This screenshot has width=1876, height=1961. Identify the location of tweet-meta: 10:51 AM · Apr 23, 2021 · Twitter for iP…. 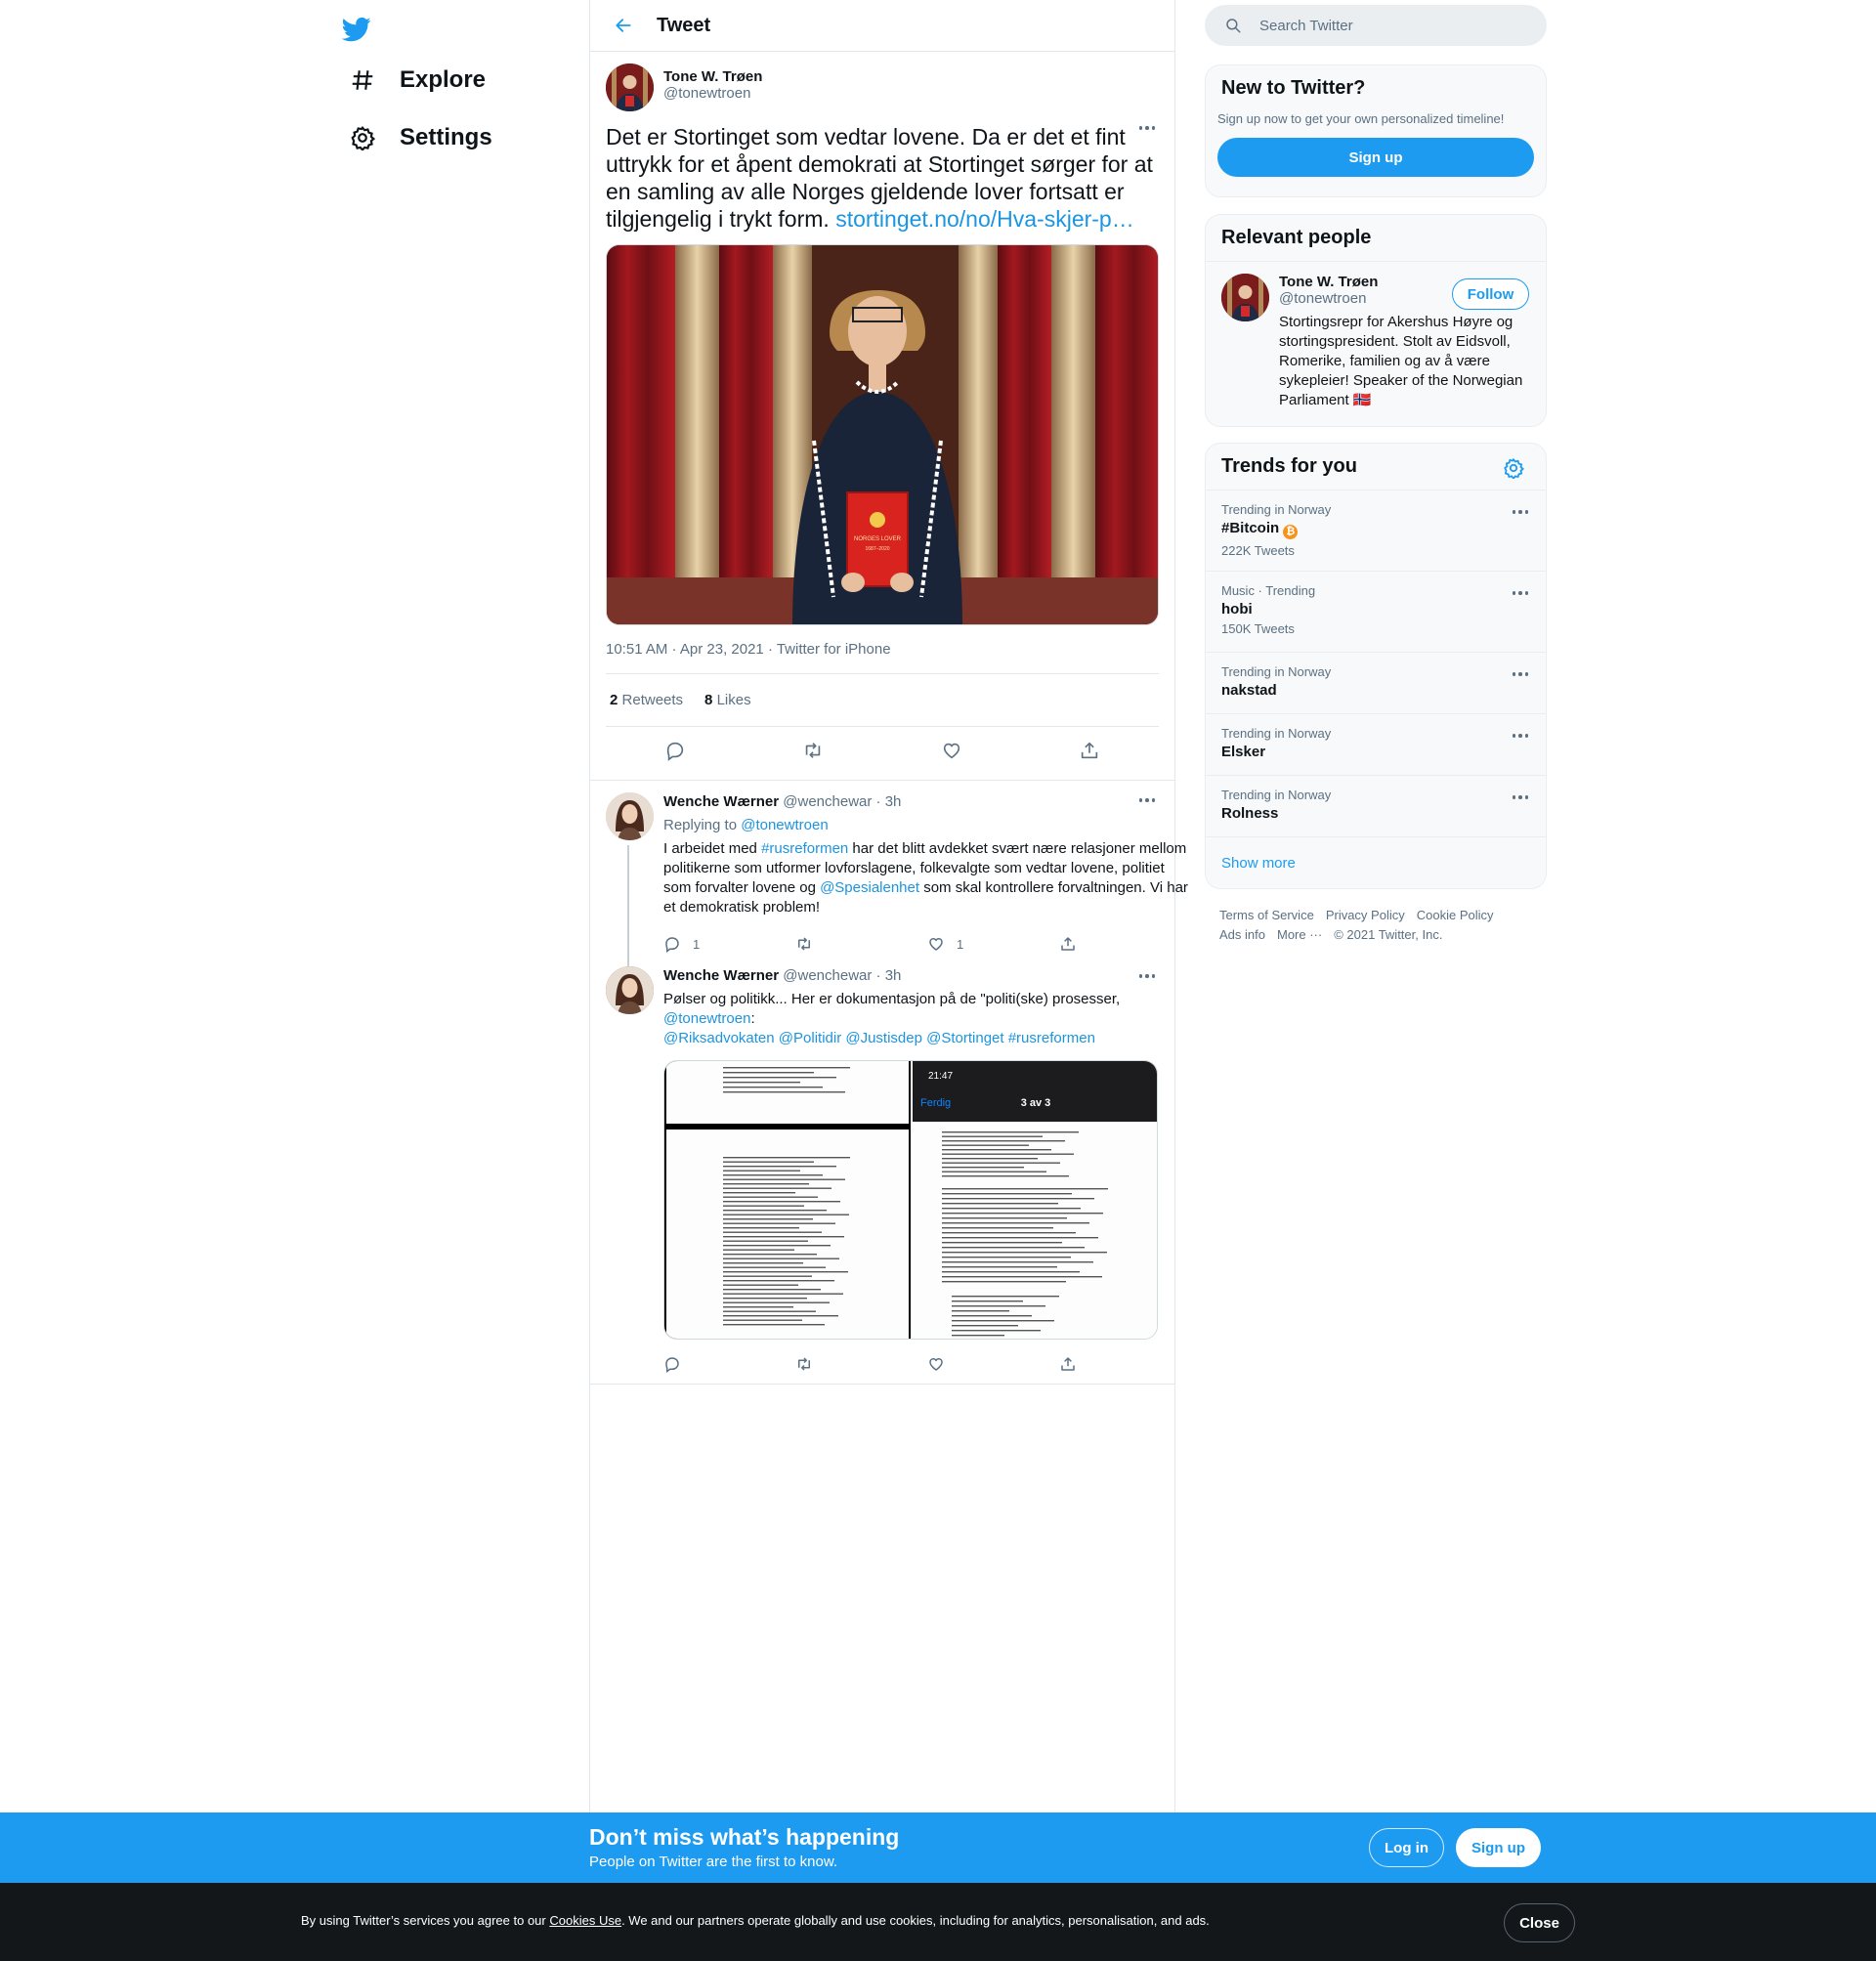
(883, 658).